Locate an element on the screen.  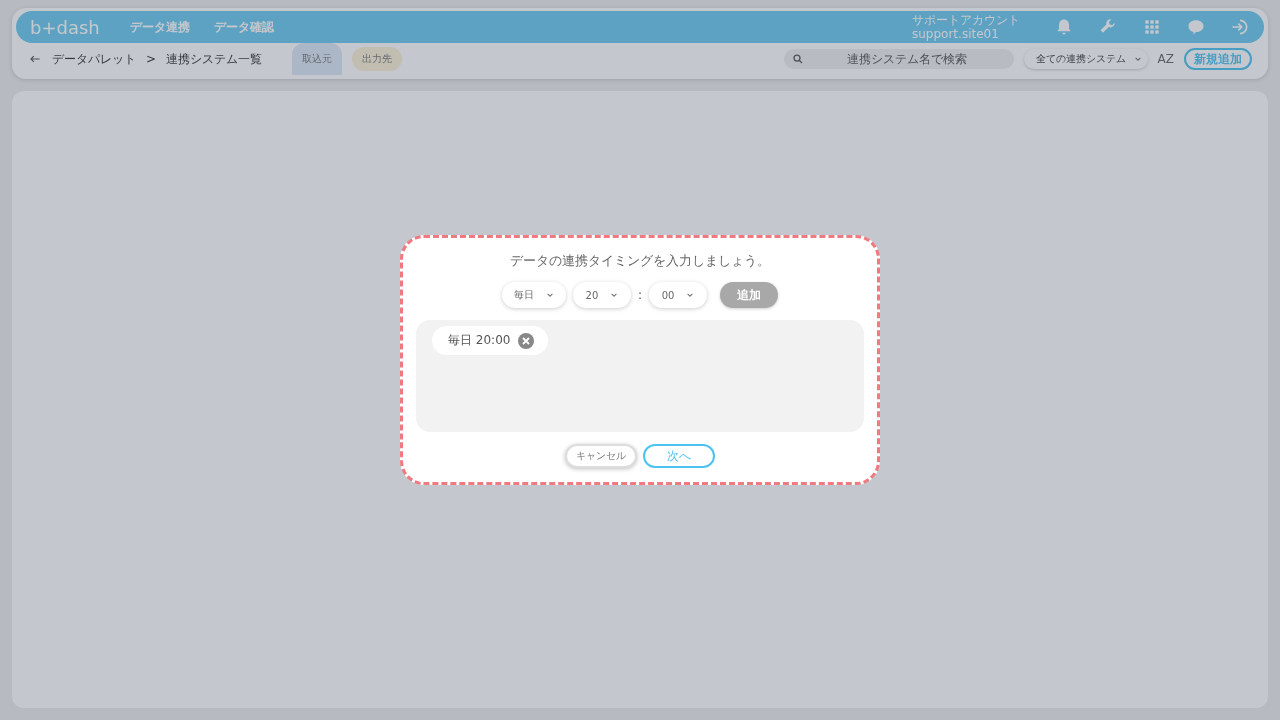
logout-icon is located at coordinates (1240, 27).